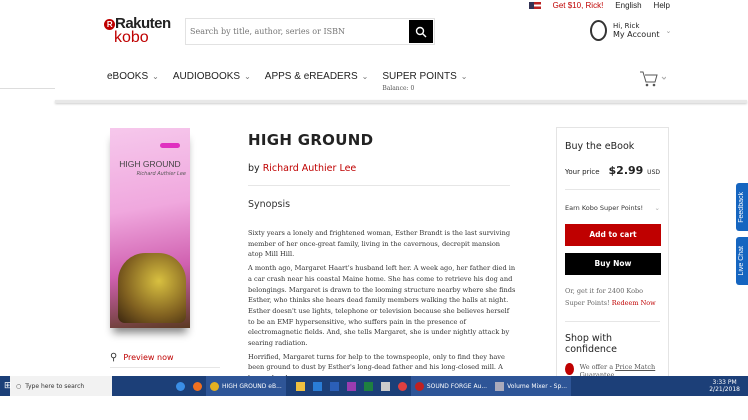  Describe the element at coordinates (310, 168) in the screenshot. I see `author-link: Richard Authier Lee` at that location.